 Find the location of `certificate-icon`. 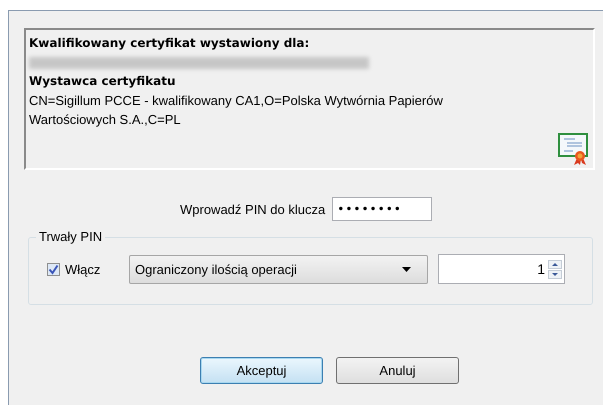

certificate-icon is located at coordinates (574, 149).